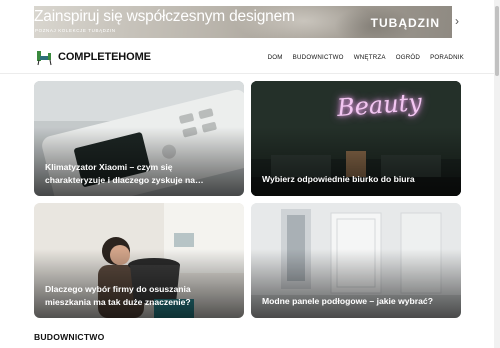  I want to click on nav-item-wnetrza: WNĘTRZA, so click(370, 57).